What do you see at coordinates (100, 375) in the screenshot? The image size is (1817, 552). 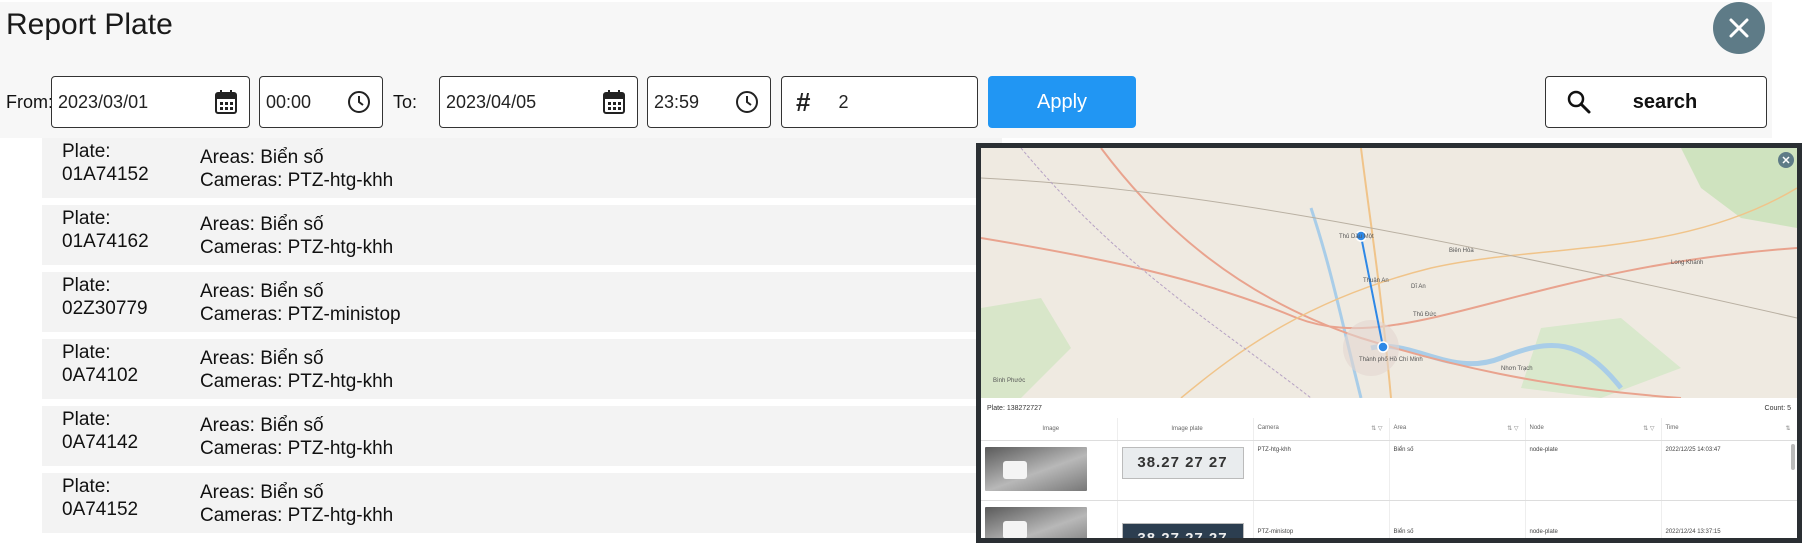 I see `plate-number: 0A74102` at bounding box center [100, 375].